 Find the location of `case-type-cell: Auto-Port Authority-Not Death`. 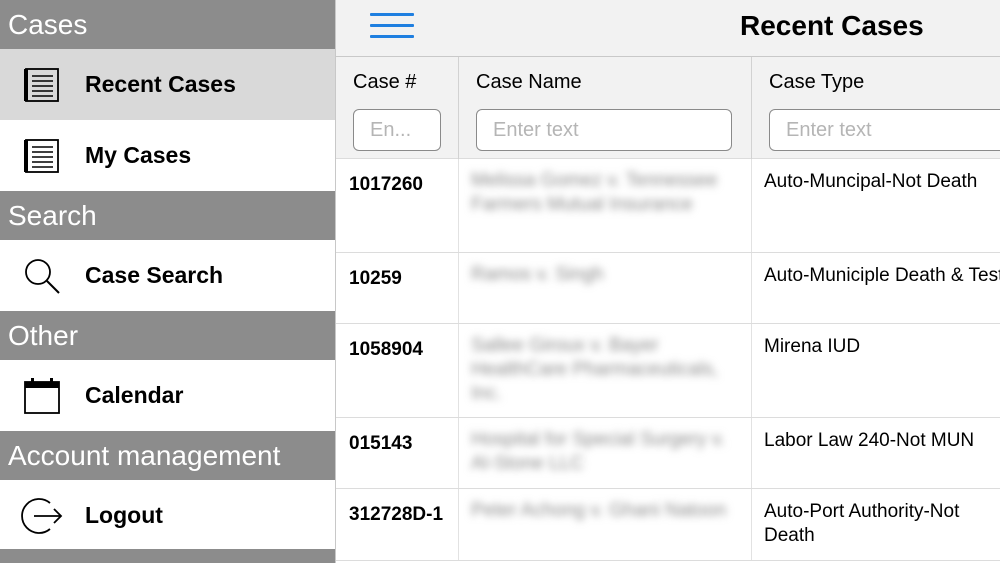

case-type-cell: Auto-Port Authority-Not Death is located at coordinates (876, 524).